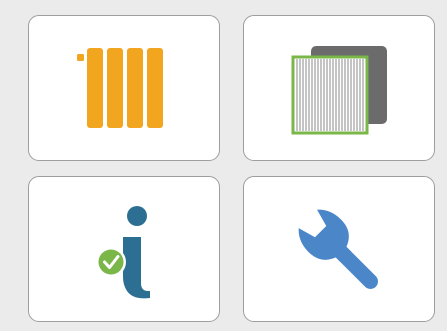 This screenshot has height=331, width=447. I want to click on info-stem, so click(136, 268).